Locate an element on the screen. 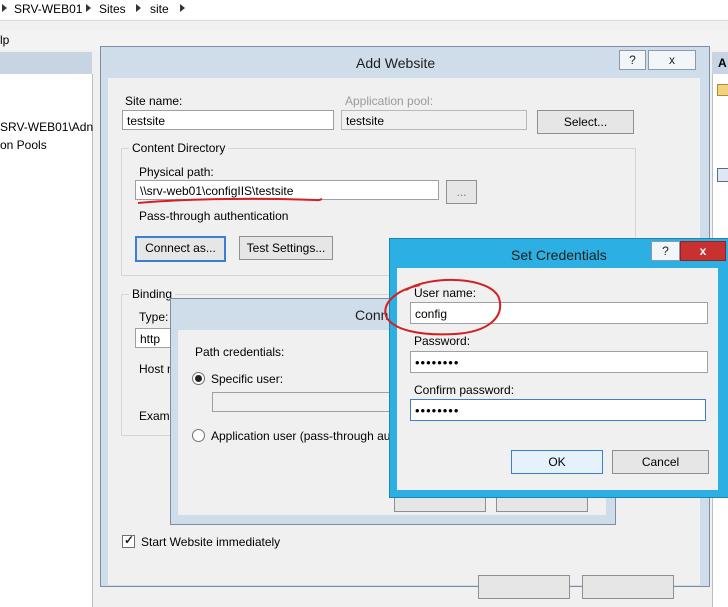 Image resolution: width=728 pixels, height=607 pixels. path-underline-annotation is located at coordinates (230, 200).